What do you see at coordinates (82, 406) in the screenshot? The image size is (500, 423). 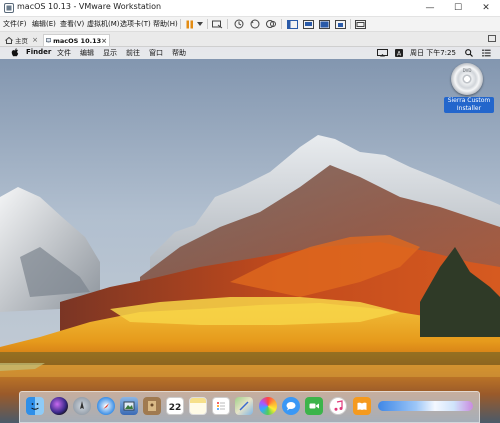 I see `launchpad-icon` at bounding box center [82, 406].